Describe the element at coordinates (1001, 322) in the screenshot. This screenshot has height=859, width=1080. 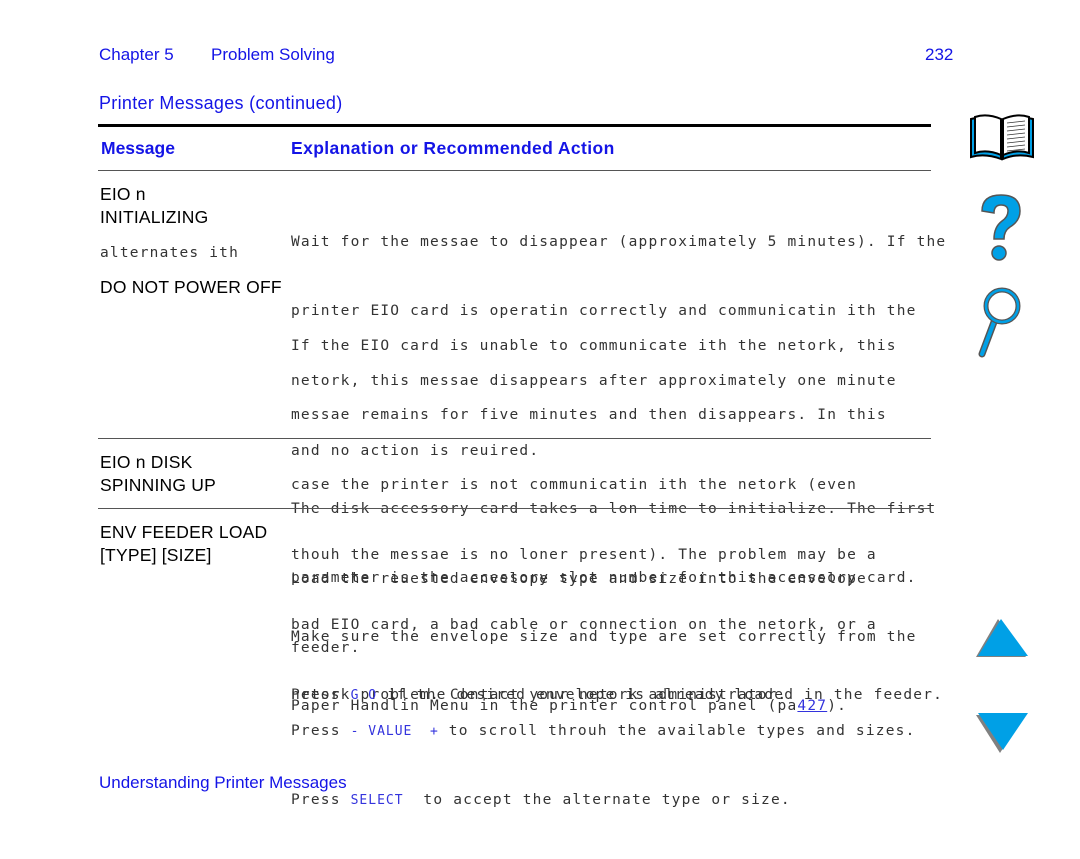
I see `search-magnifier-icon` at that location.